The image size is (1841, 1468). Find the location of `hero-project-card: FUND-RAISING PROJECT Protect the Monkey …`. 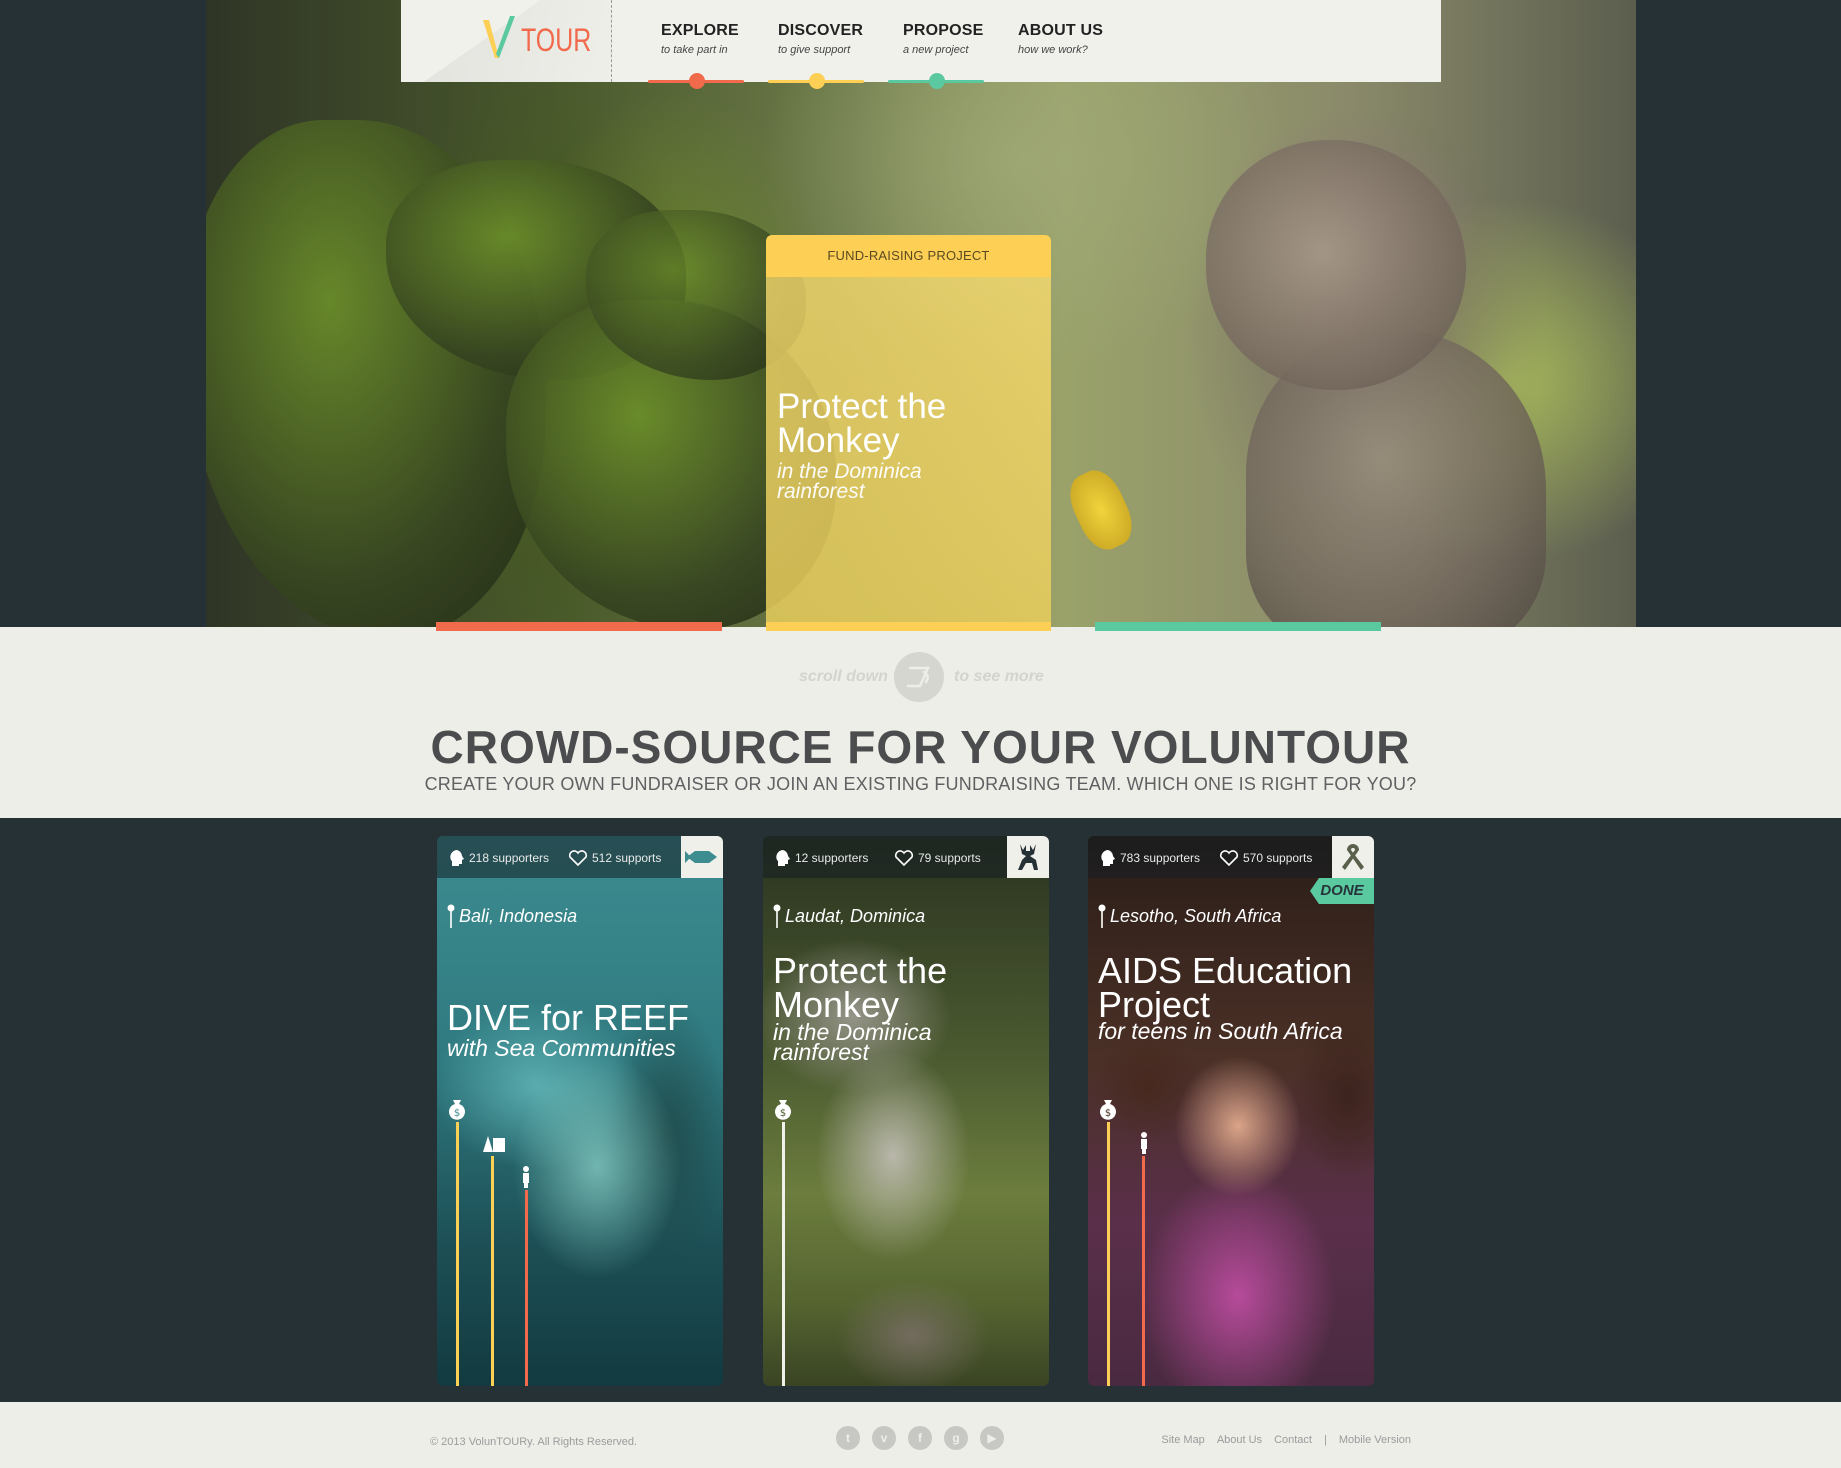

hero-project-card: FUND-RAISING PROJECT Protect the Monkey … is located at coordinates (908, 430).